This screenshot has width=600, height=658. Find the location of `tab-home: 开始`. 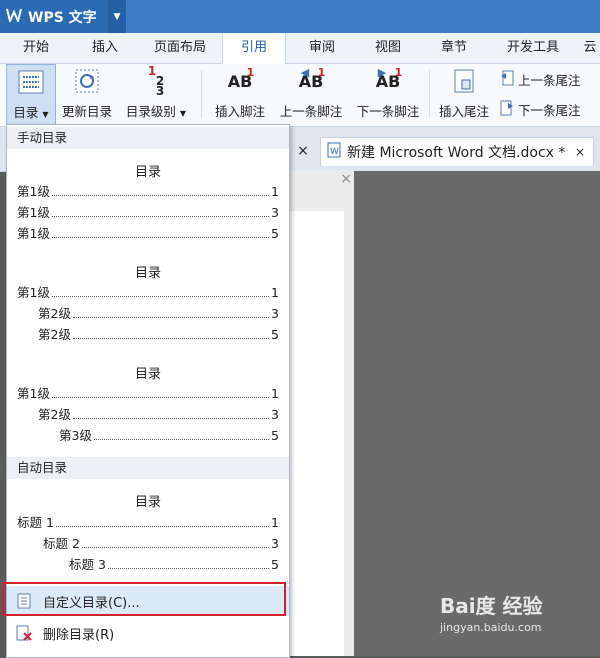

tab-home: 开始 is located at coordinates (36, 48).